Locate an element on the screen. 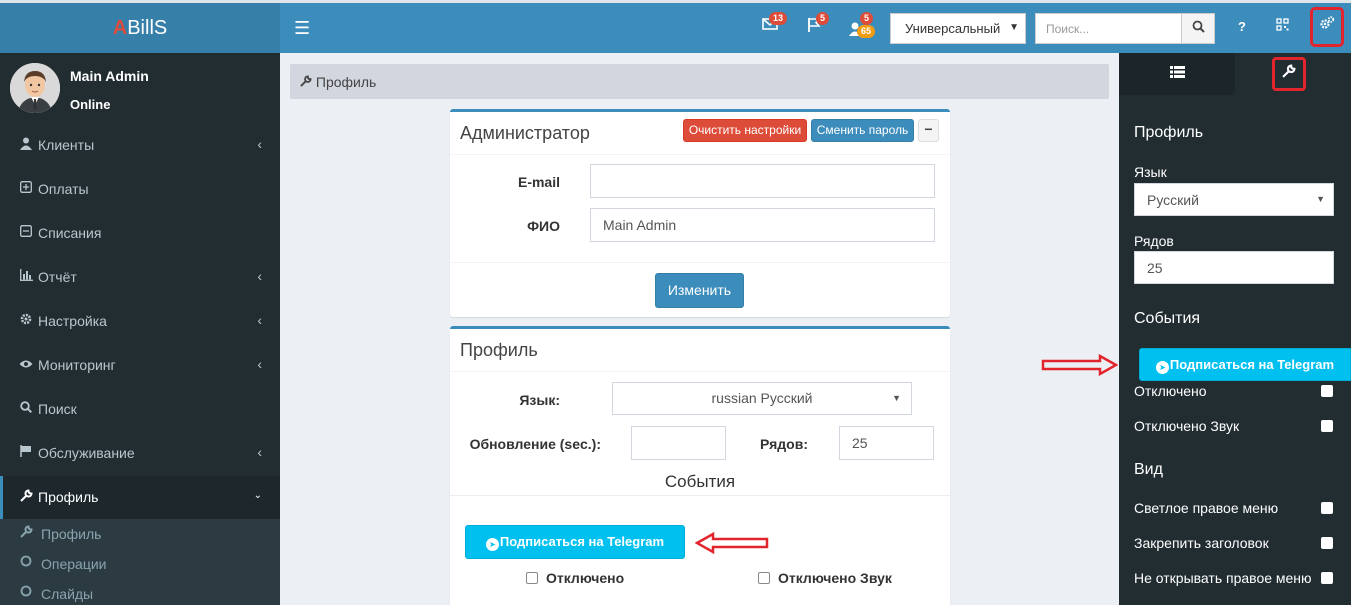  disabled-sound-checkbox is located at coordinates (764, 578).